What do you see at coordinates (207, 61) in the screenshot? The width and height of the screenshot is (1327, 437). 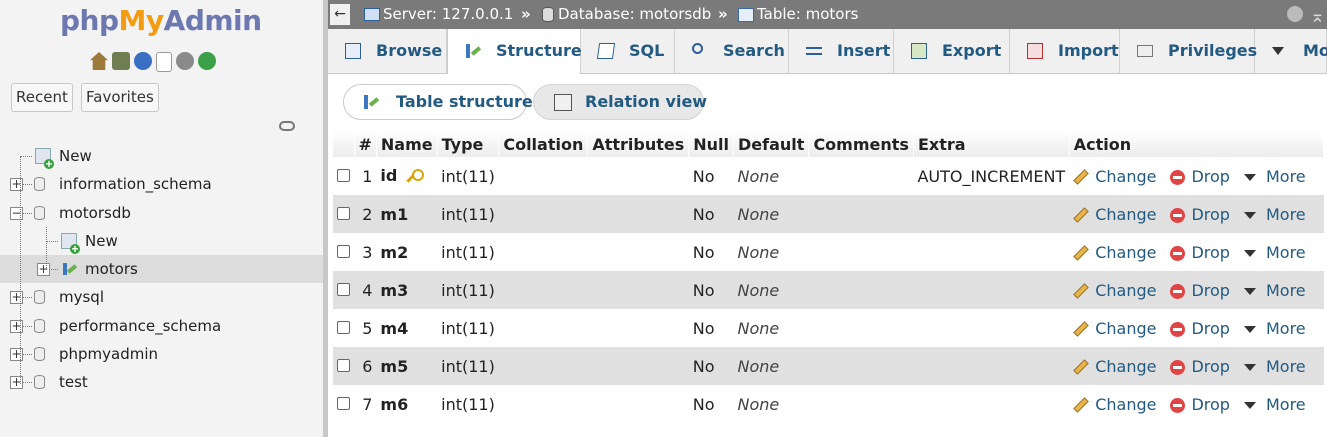 I see `reload-icon` at bounding box center [207, 61].